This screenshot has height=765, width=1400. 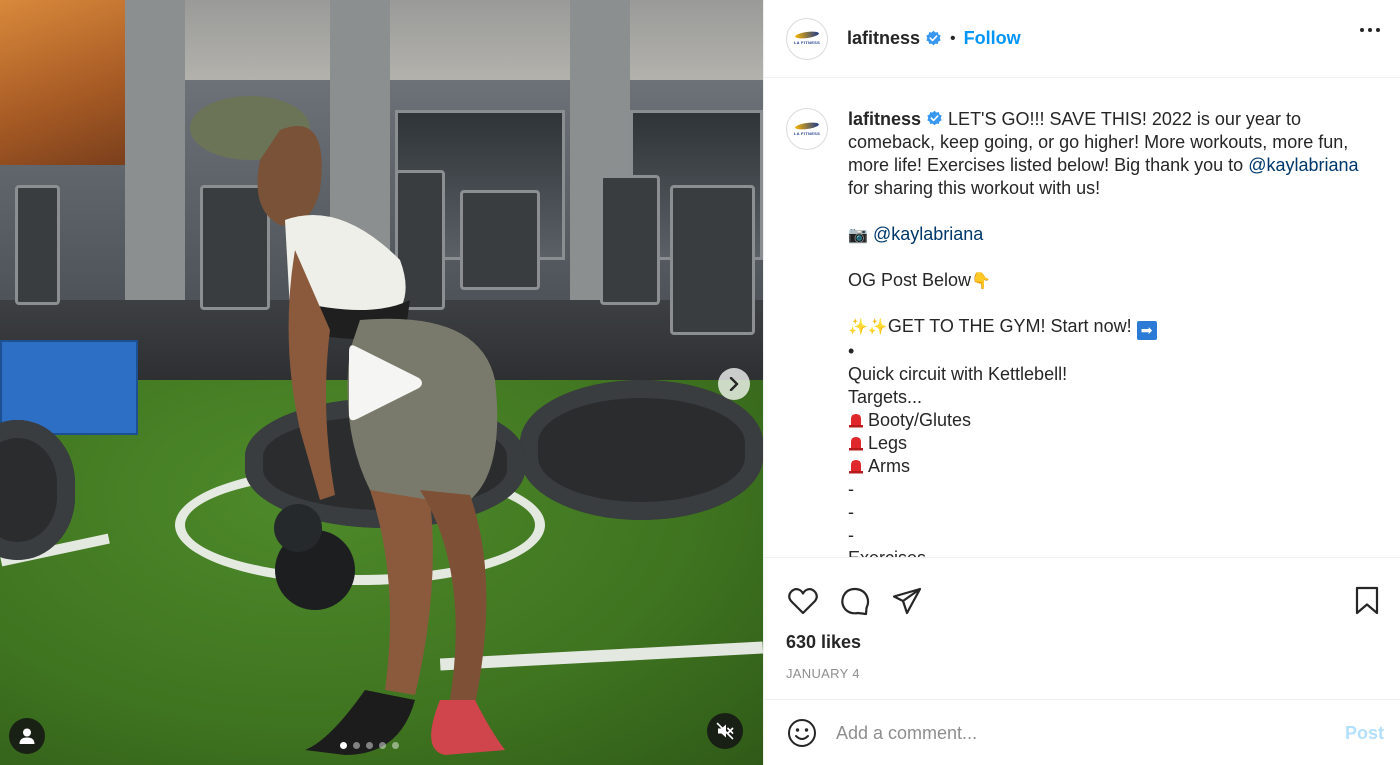 I want to click on carousel-indicators, so click(x=369, y=745).